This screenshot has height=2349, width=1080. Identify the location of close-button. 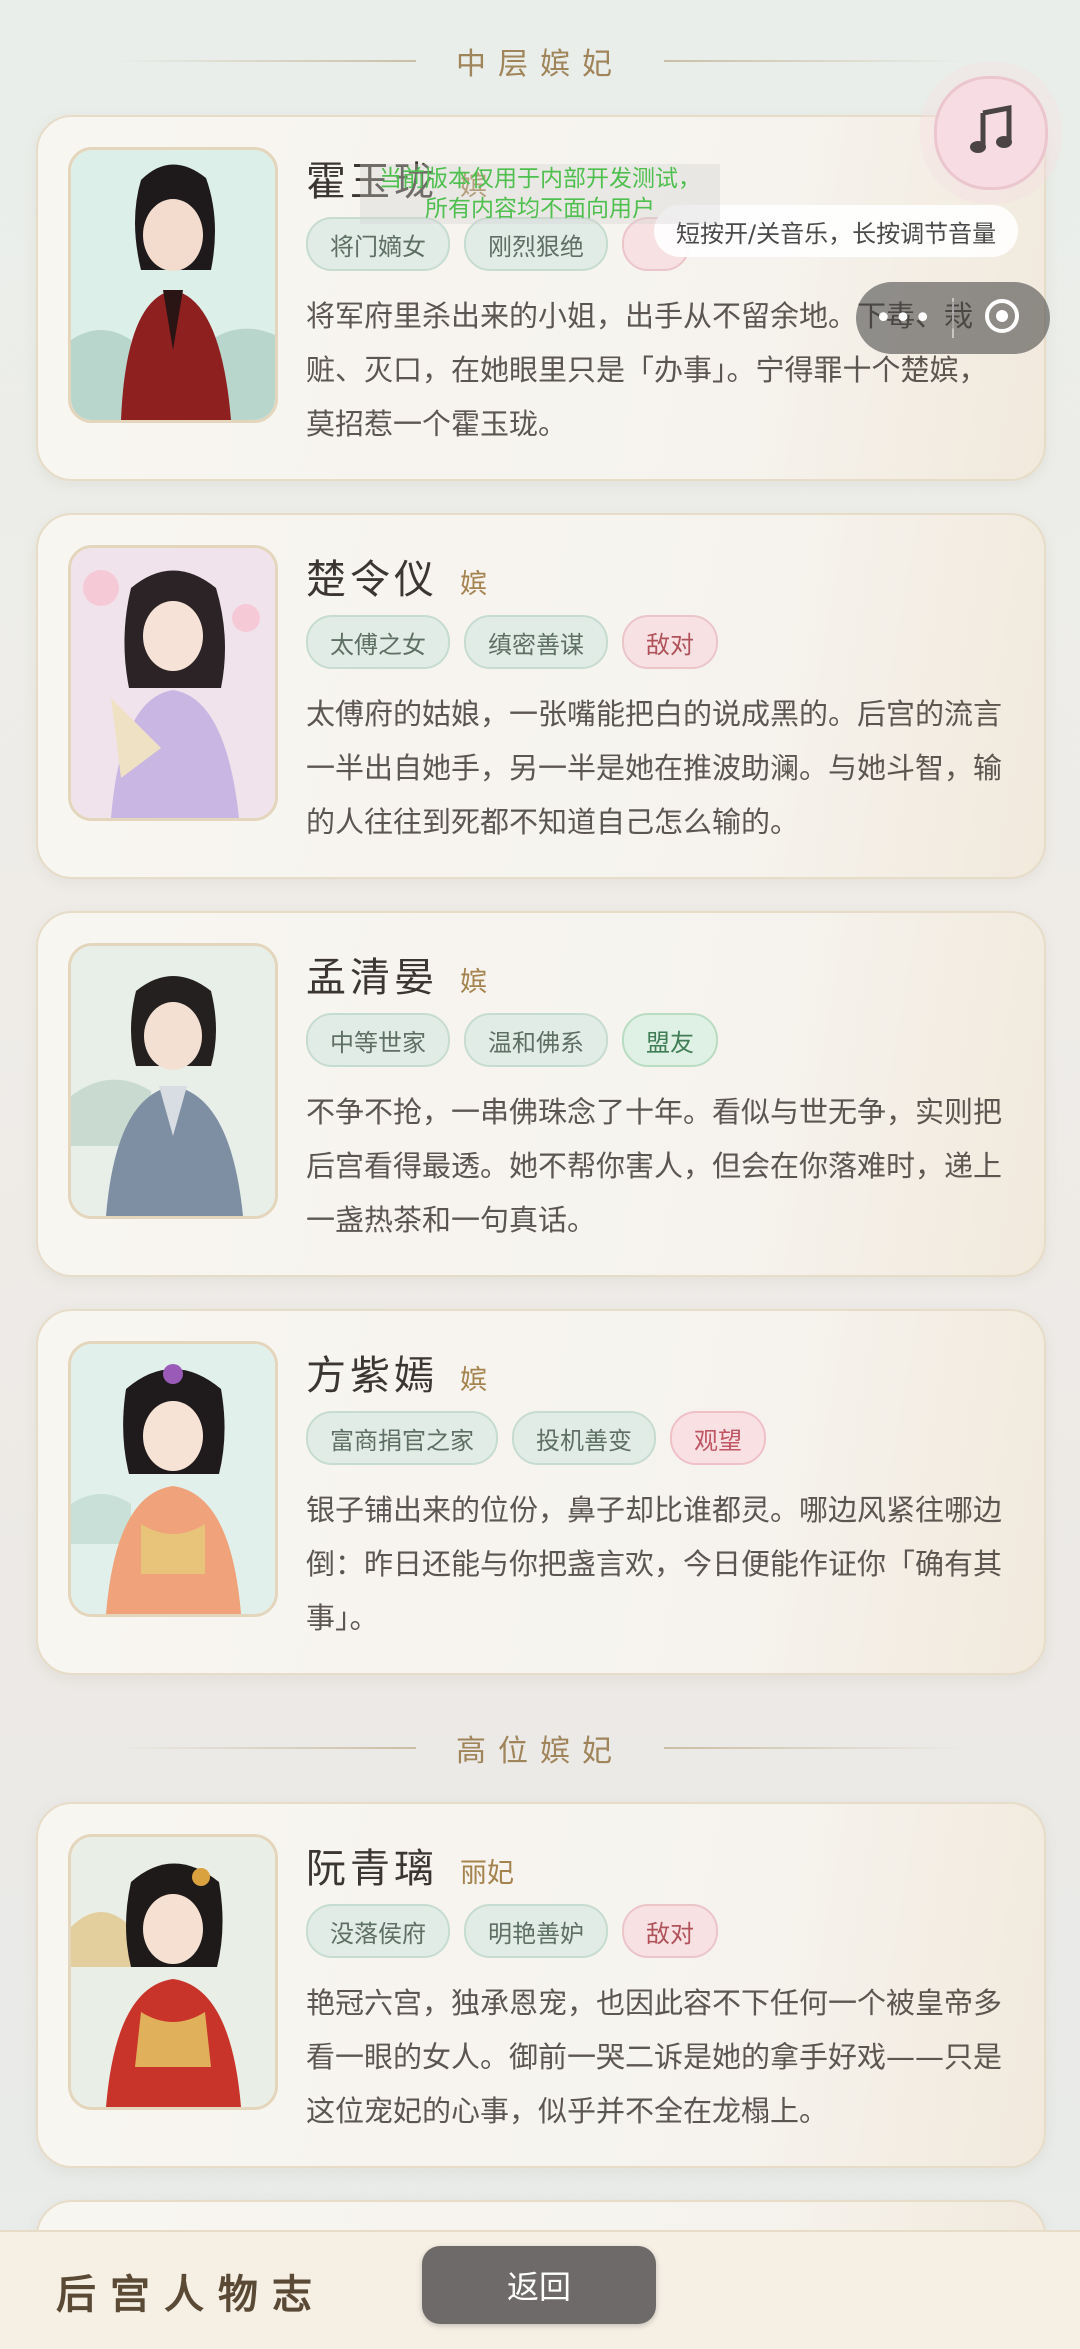
(1002, 318).